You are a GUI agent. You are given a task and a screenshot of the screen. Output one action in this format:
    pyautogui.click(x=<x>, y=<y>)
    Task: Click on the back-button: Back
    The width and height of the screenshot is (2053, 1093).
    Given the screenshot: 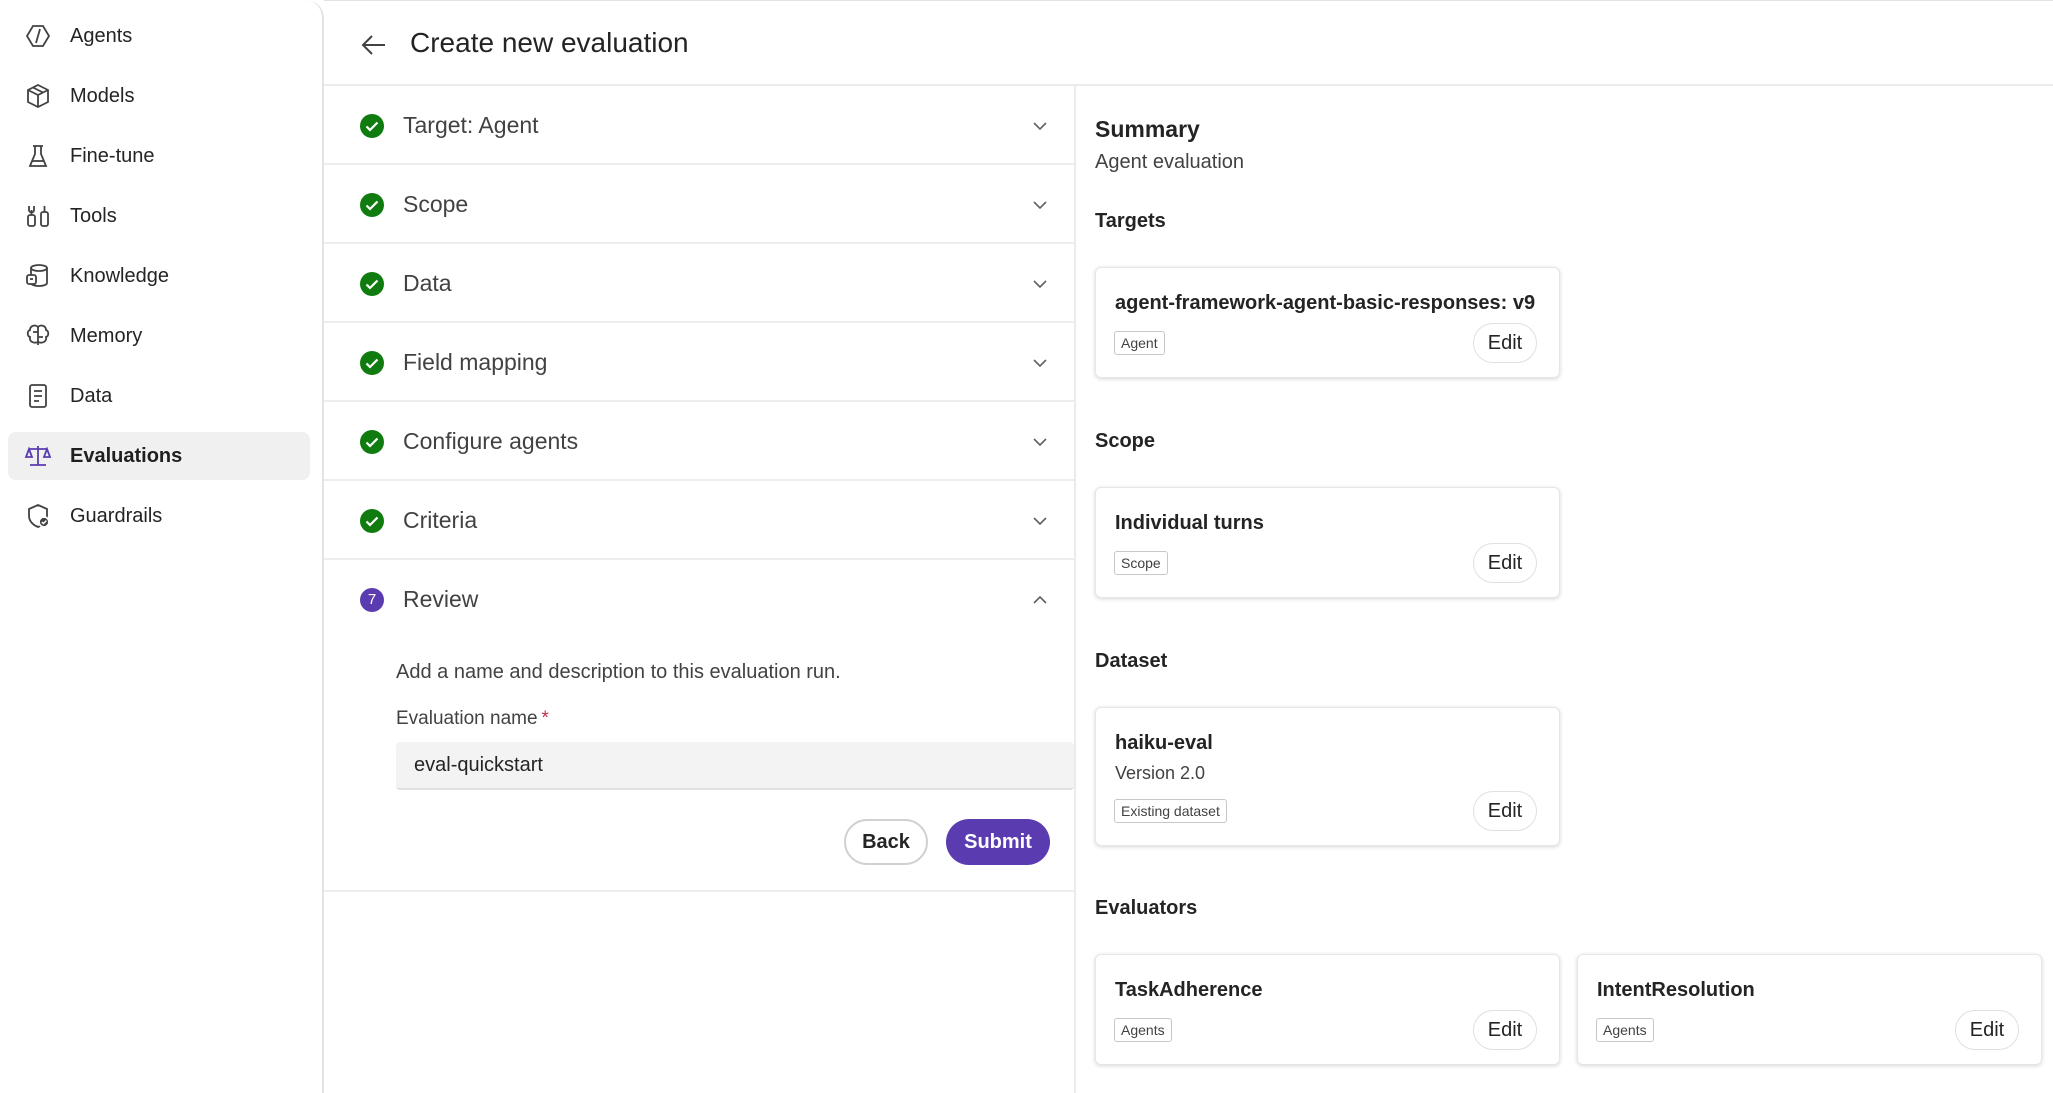 What is the action you would take?
    pyautogui.click(x=886, y=842)
    